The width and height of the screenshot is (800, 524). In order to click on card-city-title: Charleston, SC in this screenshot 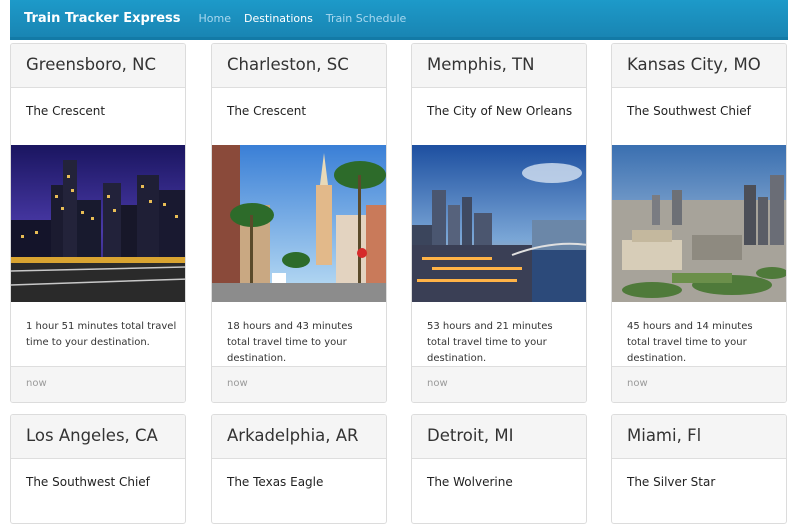, I will do `click(299, 66)`.